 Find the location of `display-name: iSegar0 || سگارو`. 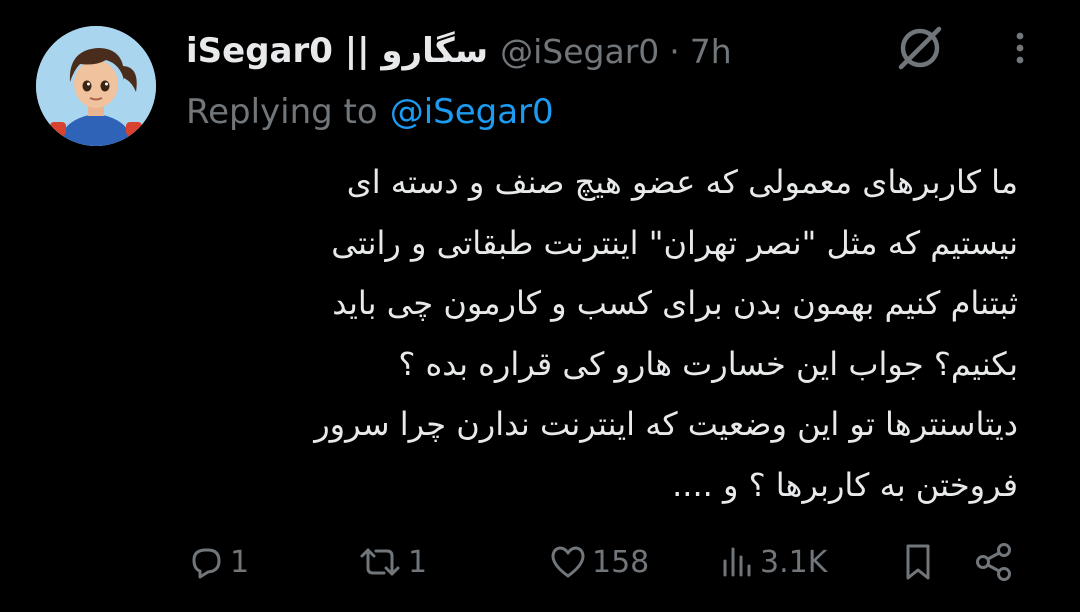

display-name: iSegar0 || سگارو is located at coordinates (337, 51).